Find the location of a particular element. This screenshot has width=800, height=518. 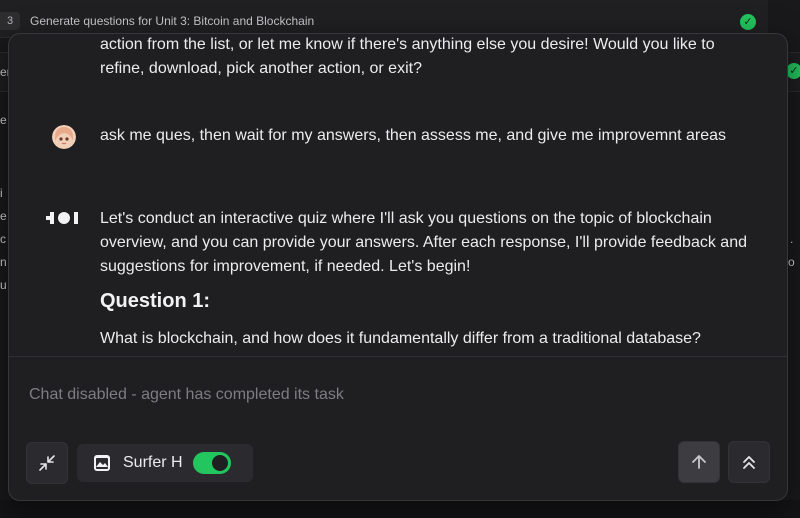

user-avatar is located at coordinates (64, 137).